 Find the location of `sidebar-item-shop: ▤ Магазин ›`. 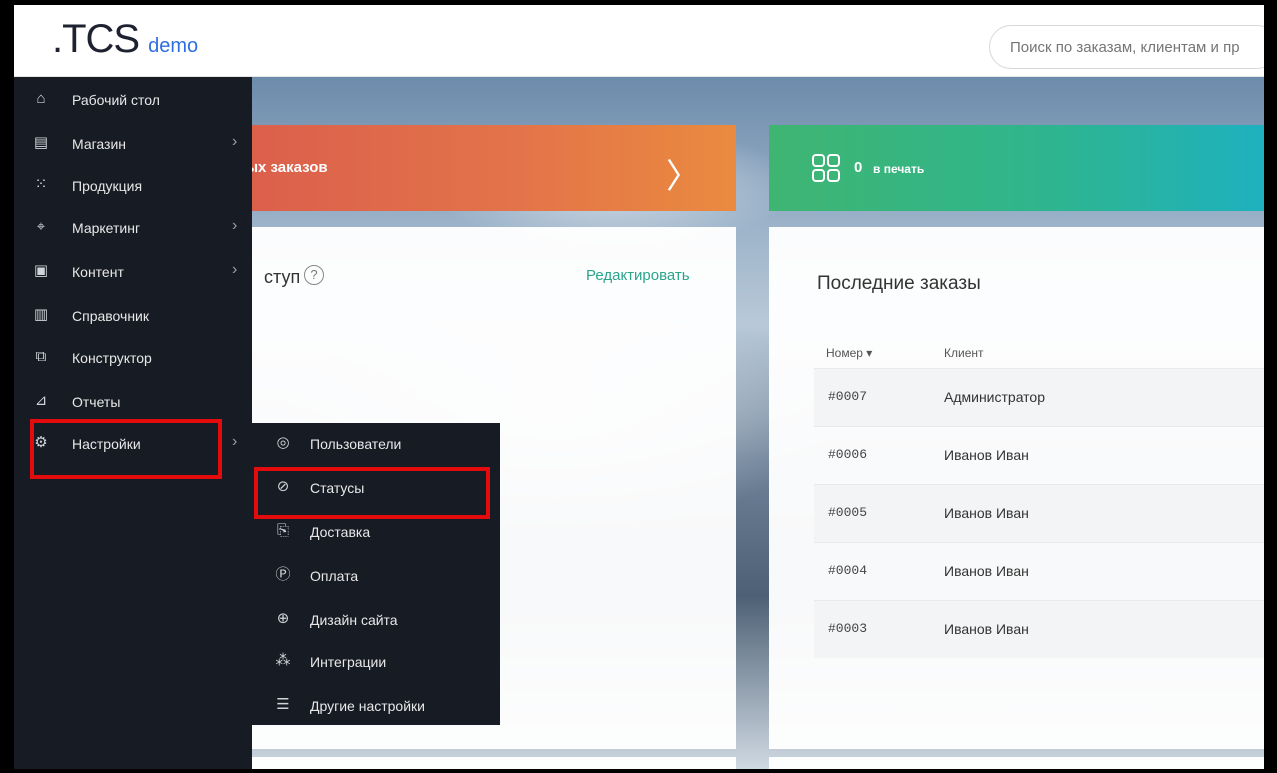

sidebar-item-shop: ▤ Магазин › is located at coordinates (133, 144).